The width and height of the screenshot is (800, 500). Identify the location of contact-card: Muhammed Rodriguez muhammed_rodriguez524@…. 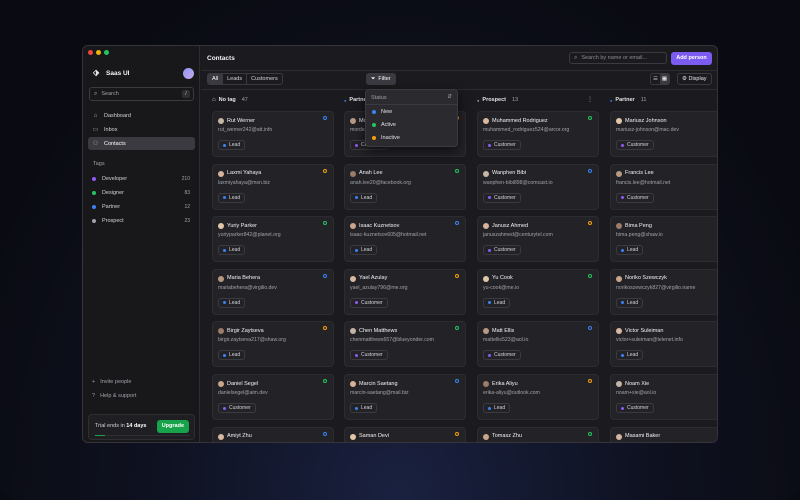
(538, 134).